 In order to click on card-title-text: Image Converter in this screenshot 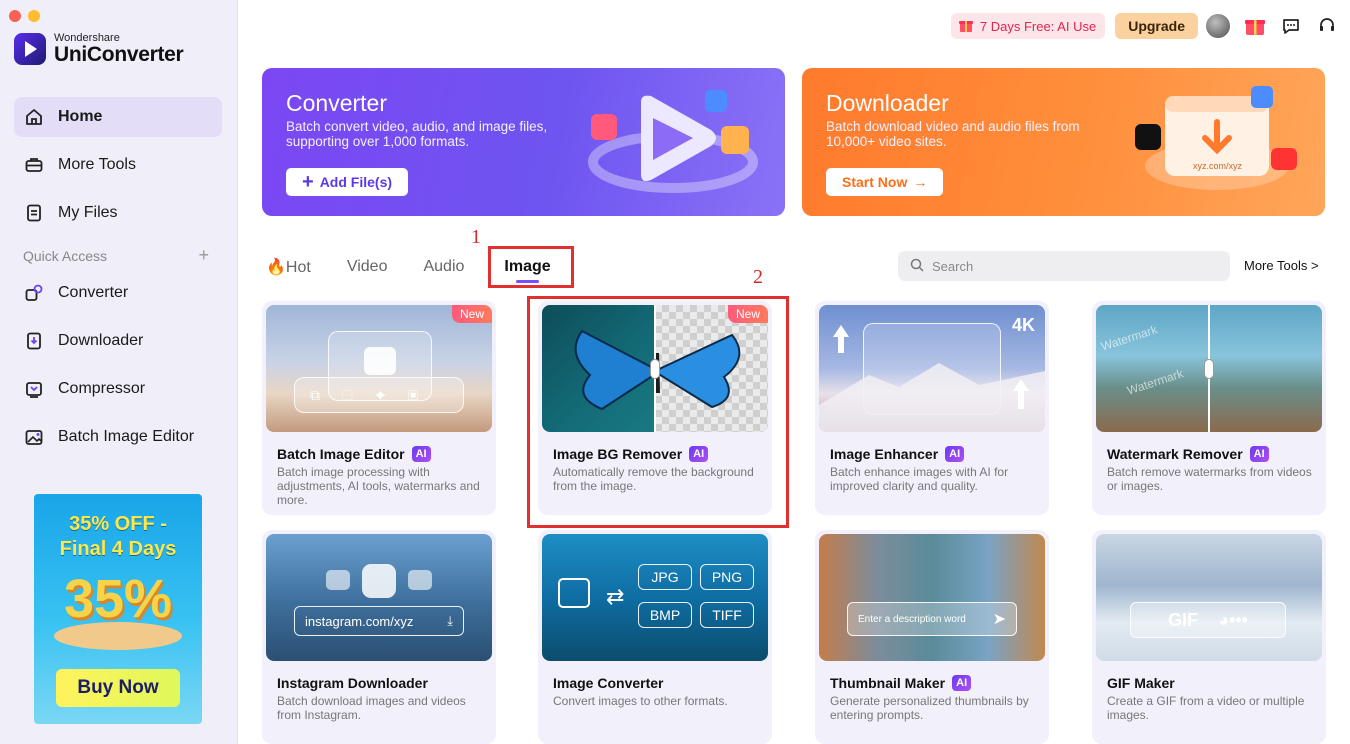, I will do `click(608, 683)`.